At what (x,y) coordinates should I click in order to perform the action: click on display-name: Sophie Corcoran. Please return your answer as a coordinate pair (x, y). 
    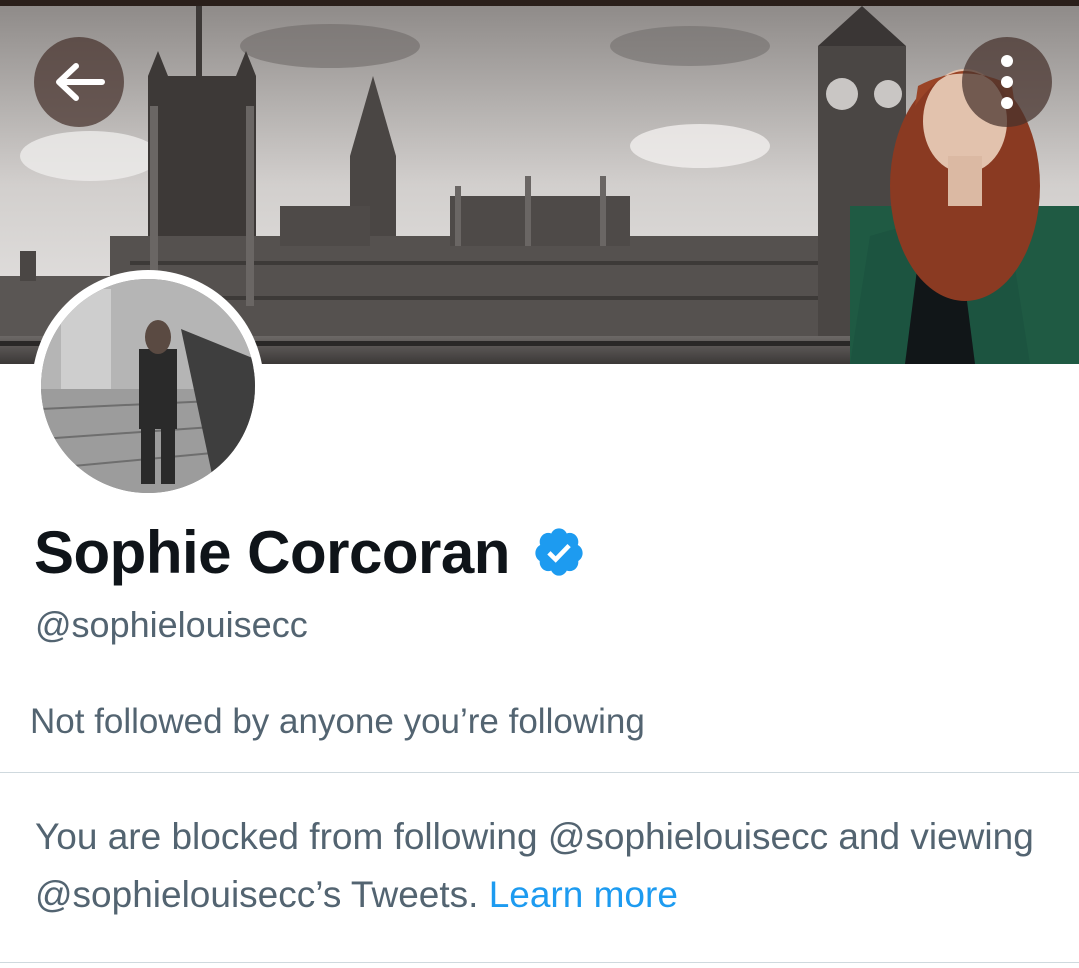
    Looking at the image, I should click on (272, 552).